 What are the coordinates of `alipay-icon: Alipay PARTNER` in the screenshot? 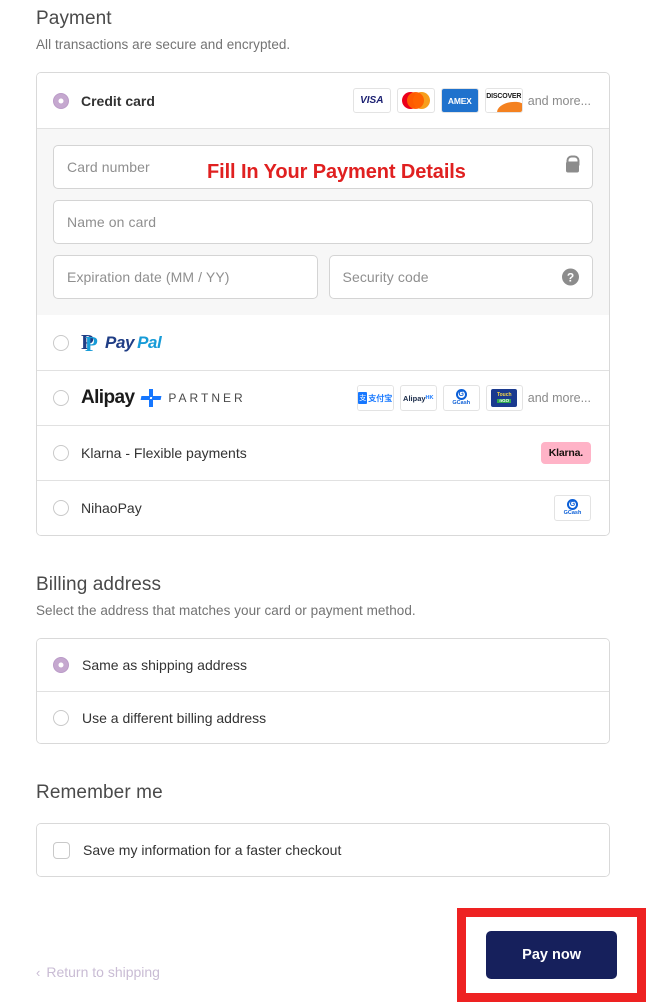 It's located at (163, 397).